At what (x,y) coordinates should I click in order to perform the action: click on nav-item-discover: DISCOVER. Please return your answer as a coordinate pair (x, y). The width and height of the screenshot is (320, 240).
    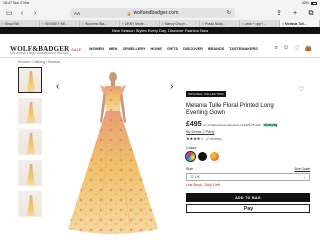
    Looking at the image, I should click on (193, 49).